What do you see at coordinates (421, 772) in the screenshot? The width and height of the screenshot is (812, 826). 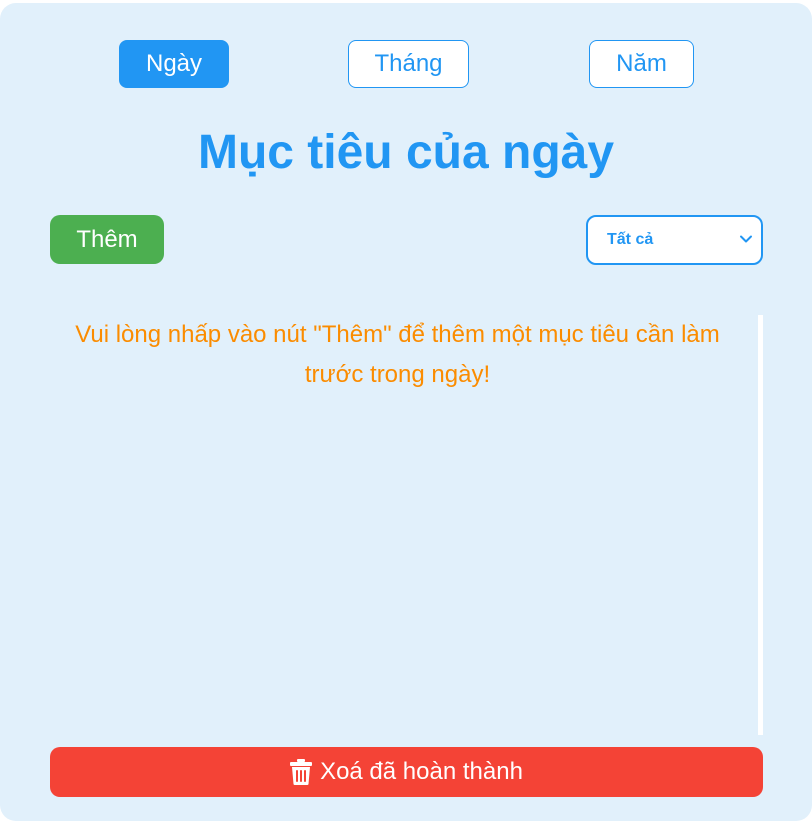 I see `clear-completed-label: Xoá đã hoàn thành` at bounding box center [421, 772].